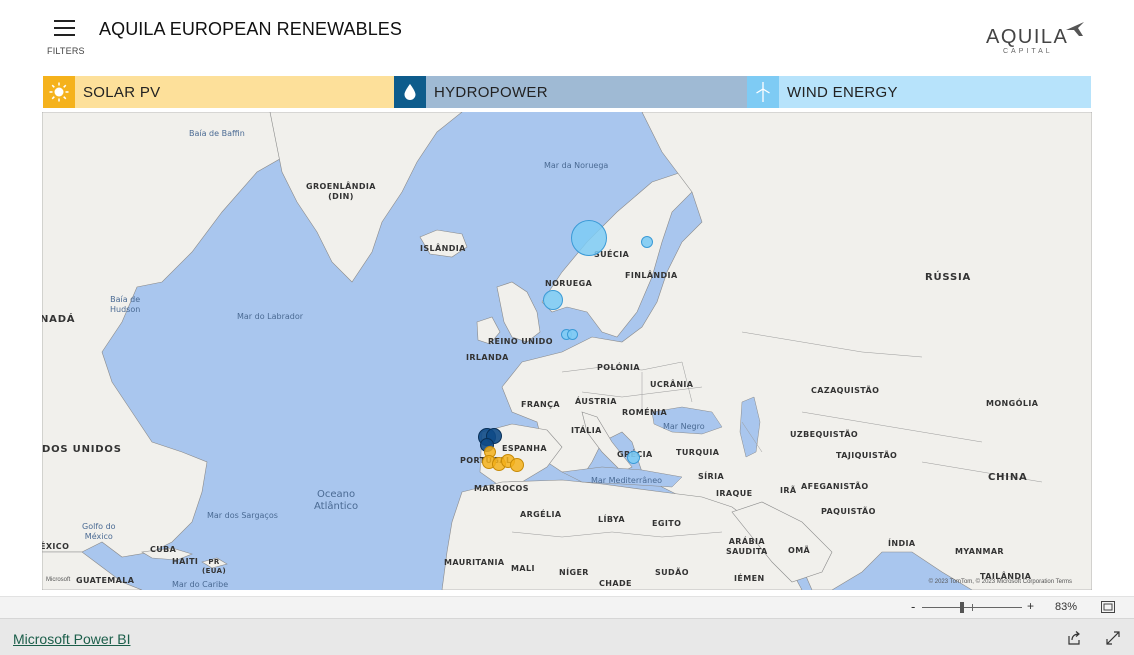  What do you see at coordinates (611, 519) in the screenshot?
I see `label-libya: LÍBYA` at bounding box center [611, 519].